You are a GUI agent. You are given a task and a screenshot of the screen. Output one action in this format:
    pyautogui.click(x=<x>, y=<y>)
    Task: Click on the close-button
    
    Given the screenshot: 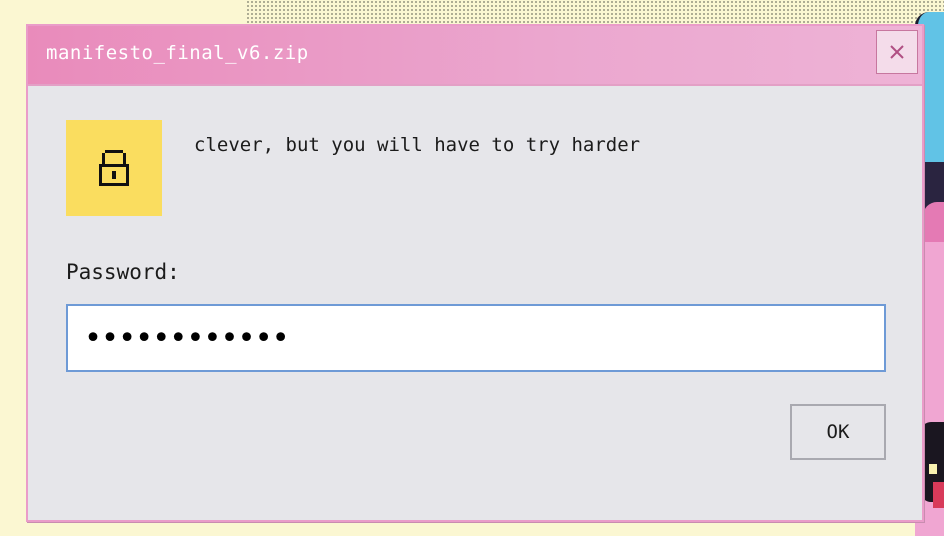 What is the action you would take?
    pyautogui.click(x=897, y=52)
    